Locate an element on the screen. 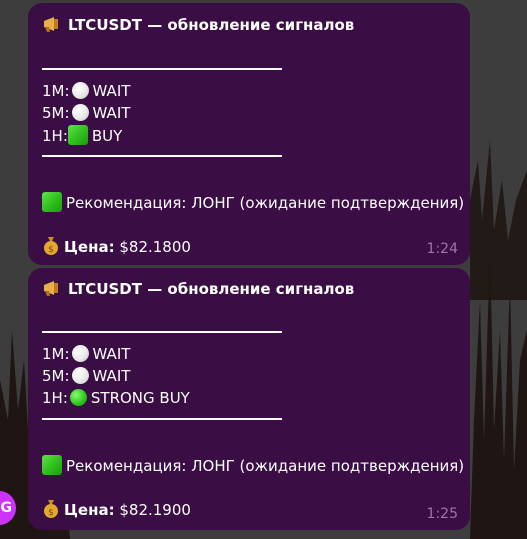 The width and height of the screenshot is (527, 539). price-row: $ Цена: $82.1900 is located at coordinates (116, 510).